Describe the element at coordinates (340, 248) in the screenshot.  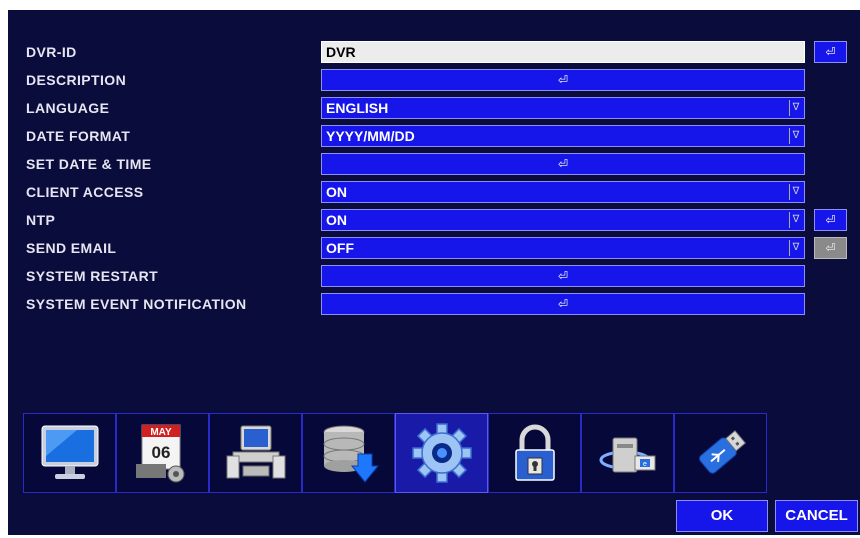
I see `send-email-value: OFF` at that location.